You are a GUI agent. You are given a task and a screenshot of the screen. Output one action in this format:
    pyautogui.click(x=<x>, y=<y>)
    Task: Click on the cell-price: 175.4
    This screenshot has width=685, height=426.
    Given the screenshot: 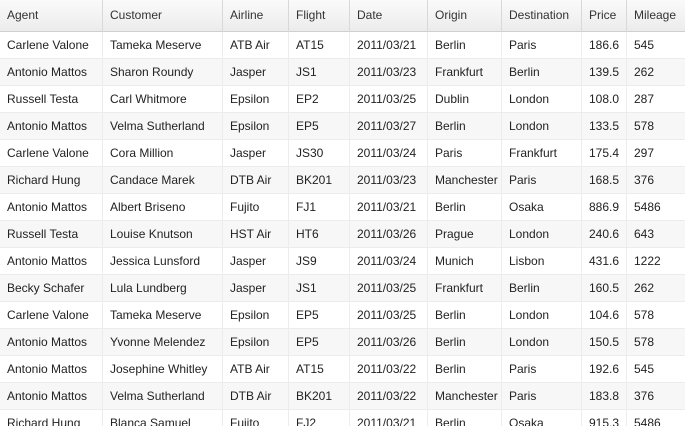 What is the action you would take?
    pyautogui.click(x=604, y=153)
    